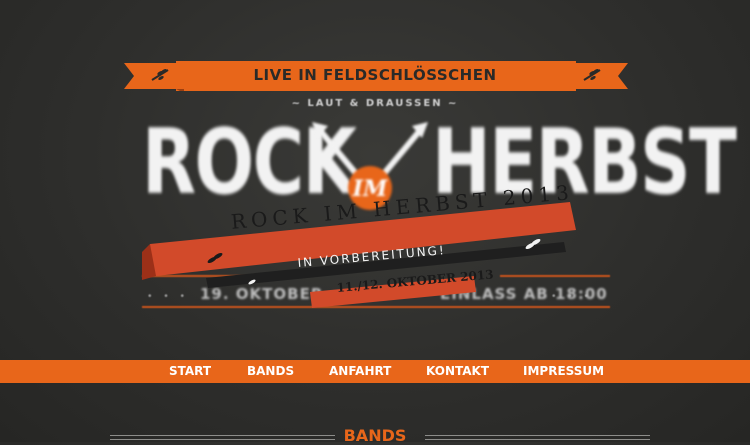 This screenshot has width=750, height=445. What do you see at coordinates (457, 371) in the screenshot?
I see `nav-item-kontakt: KONTAKT` at bounding box center [457, 371].